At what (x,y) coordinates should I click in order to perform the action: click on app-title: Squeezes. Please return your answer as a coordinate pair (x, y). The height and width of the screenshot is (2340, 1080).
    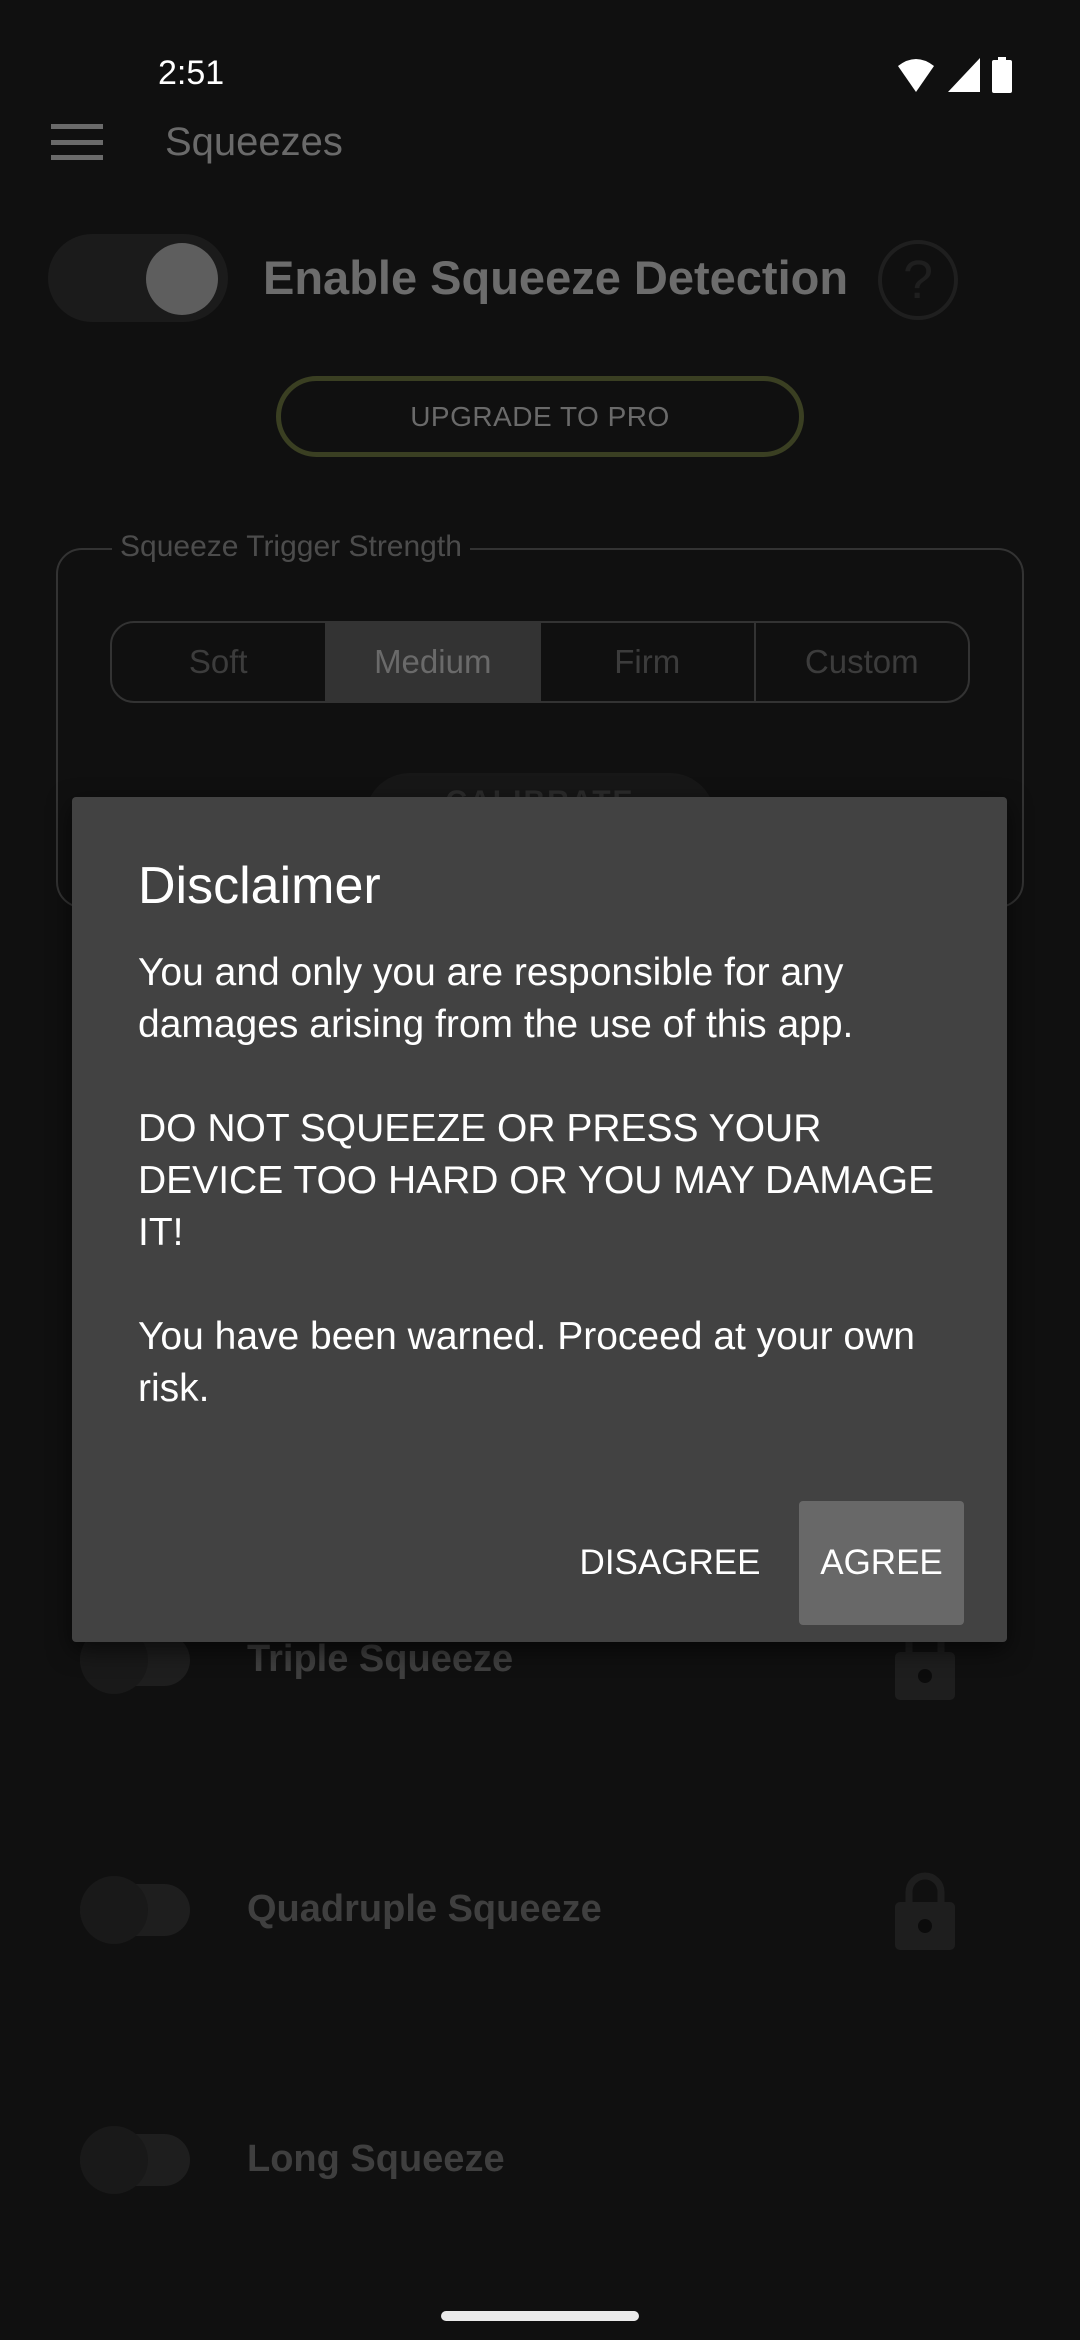
    Looking at the image, I should click on (254, 142).